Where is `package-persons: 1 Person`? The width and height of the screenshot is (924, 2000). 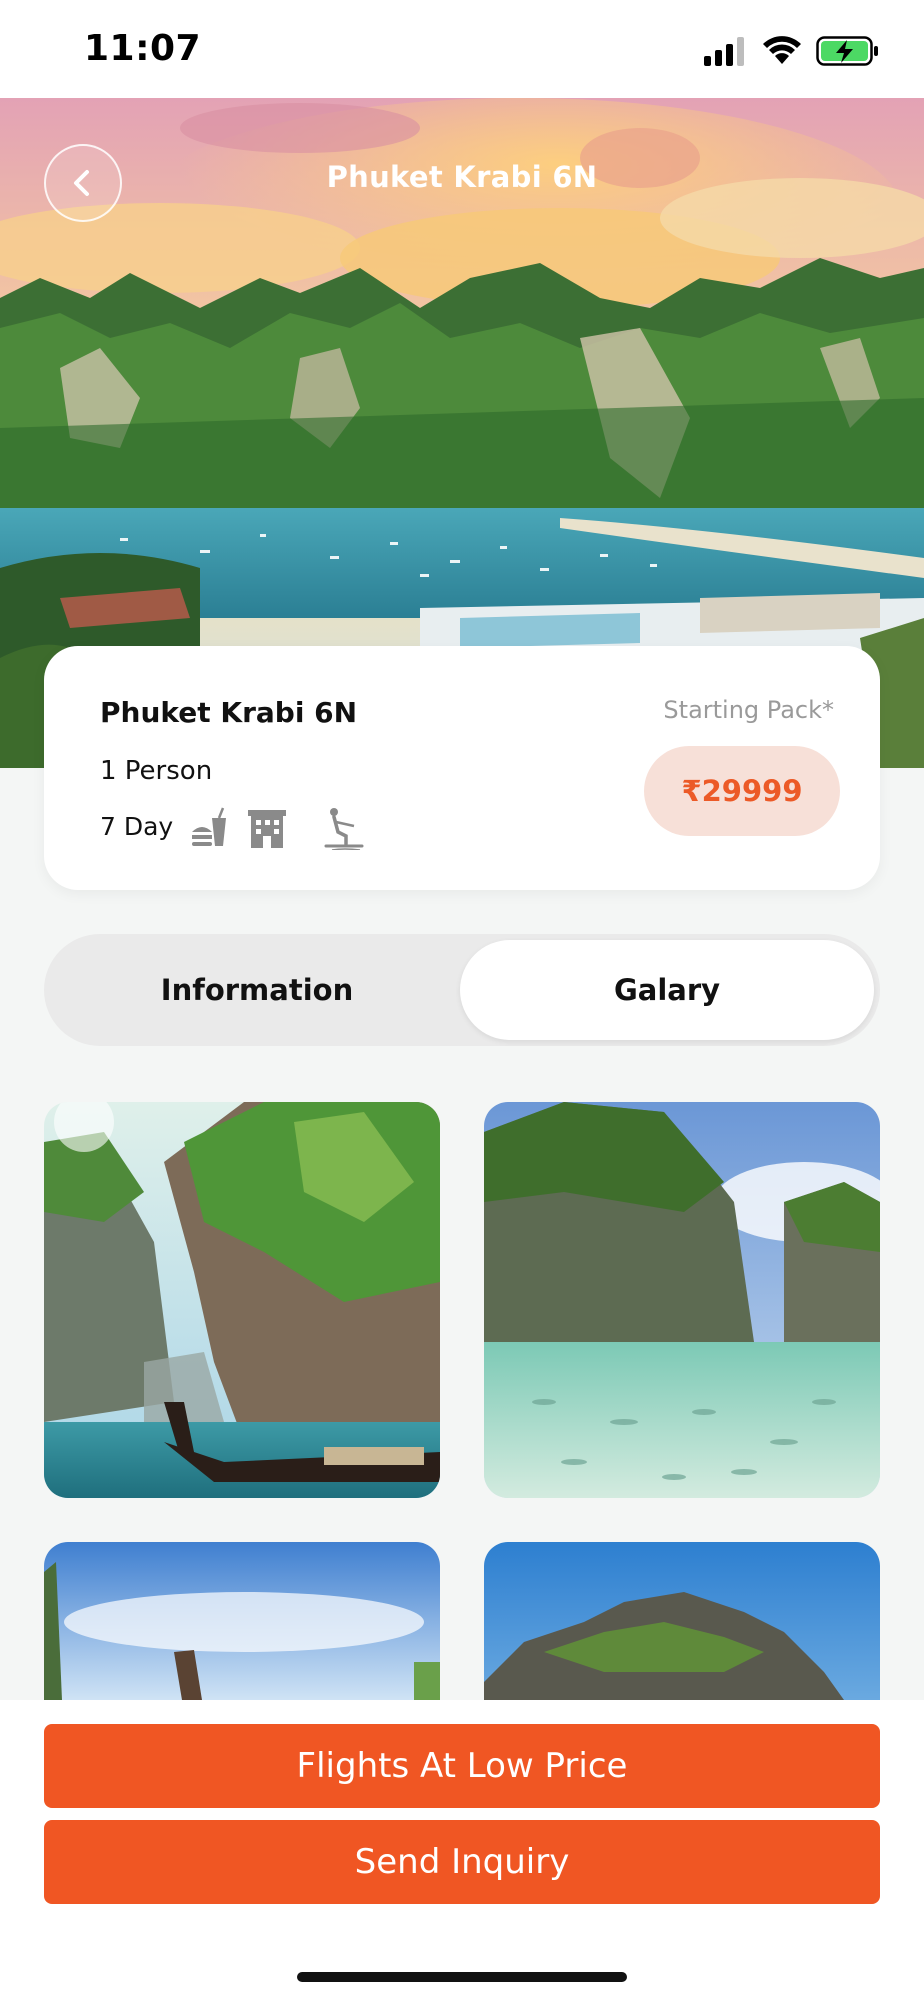
package-persons: 1 Person is located at coordinates (156, 771).